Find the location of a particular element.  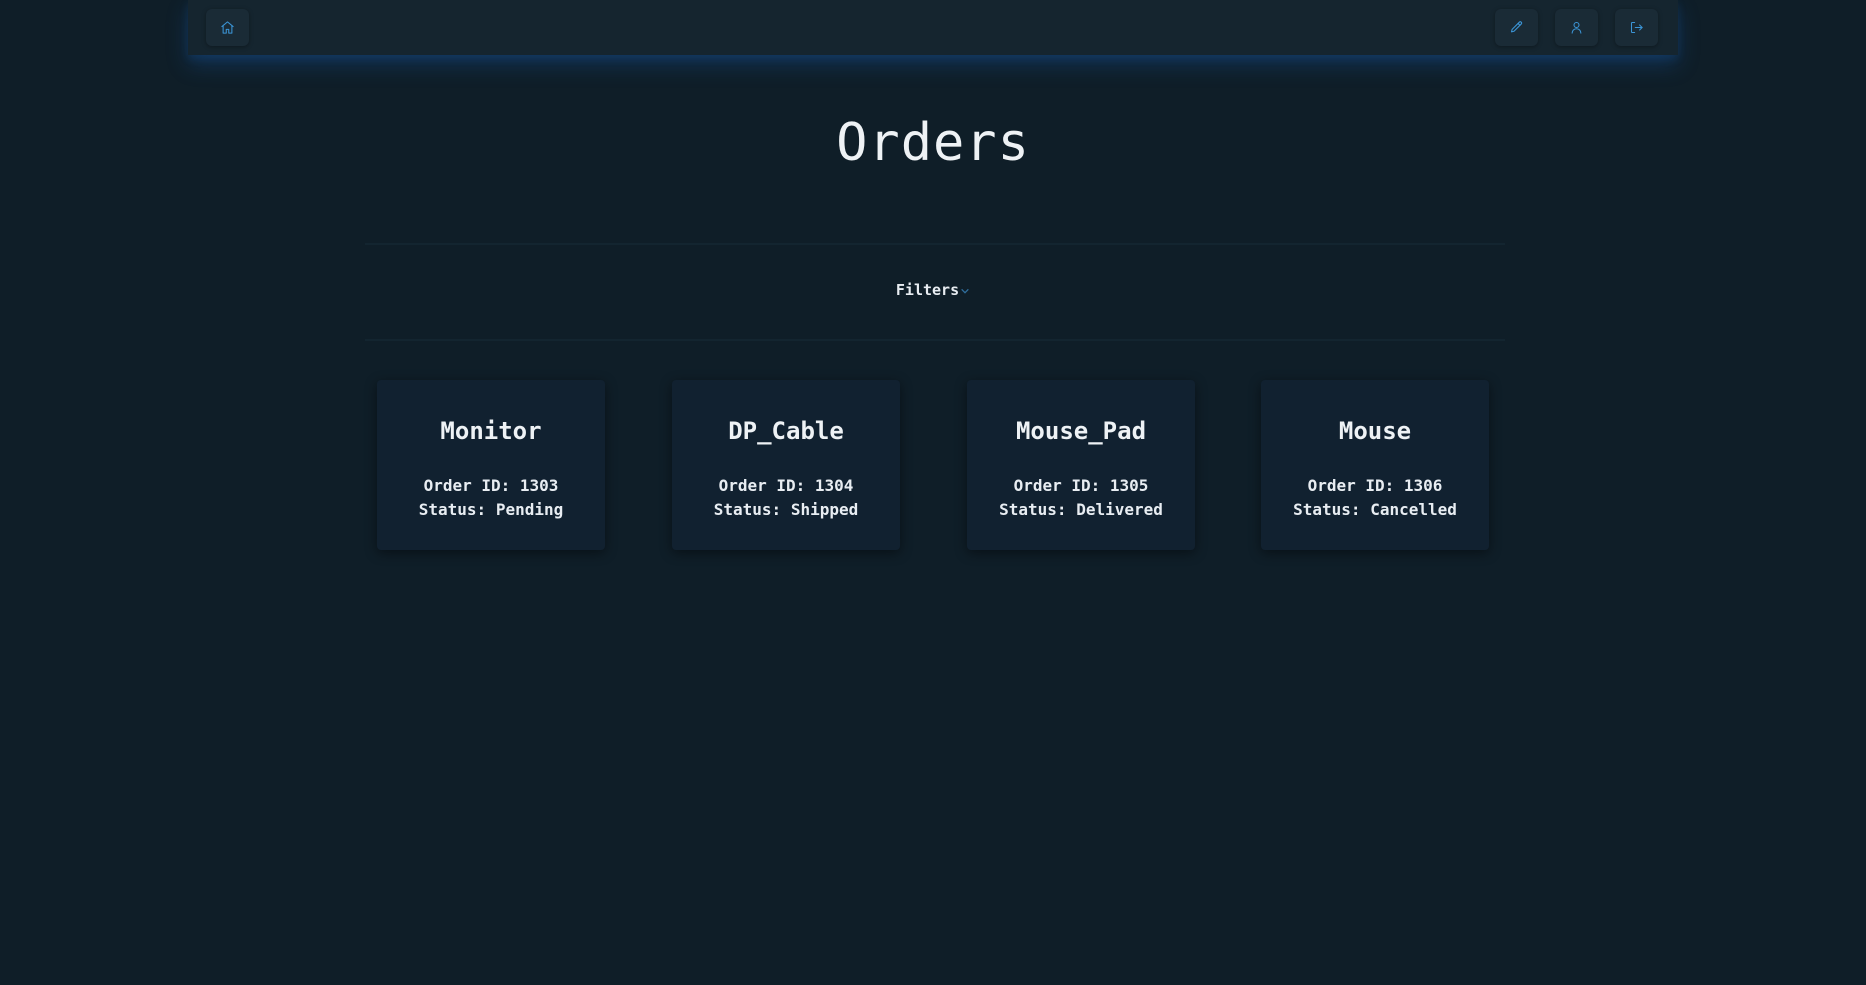

page-title: Orders is located at coordinates (933, 143).